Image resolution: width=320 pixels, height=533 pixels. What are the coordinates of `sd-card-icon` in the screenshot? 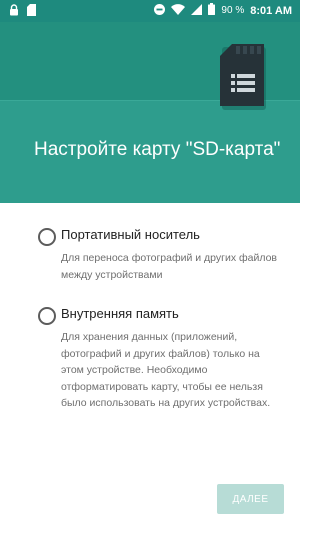 It's located at (31, 11).